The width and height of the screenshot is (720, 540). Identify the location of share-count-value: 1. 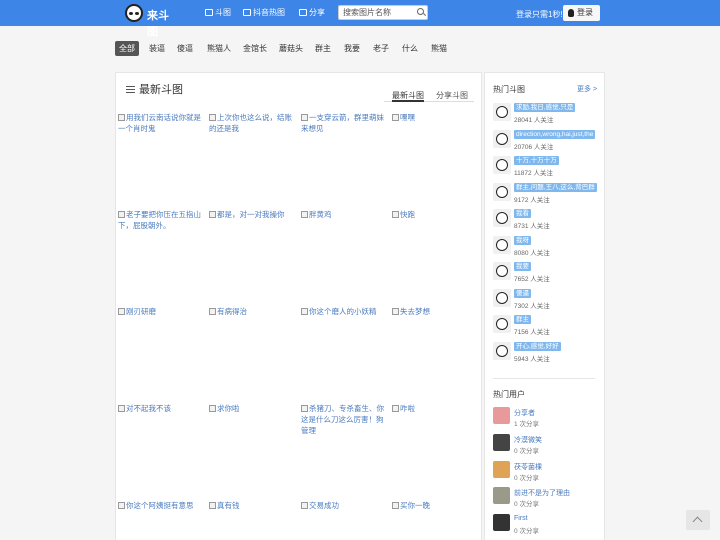
(516, 424).